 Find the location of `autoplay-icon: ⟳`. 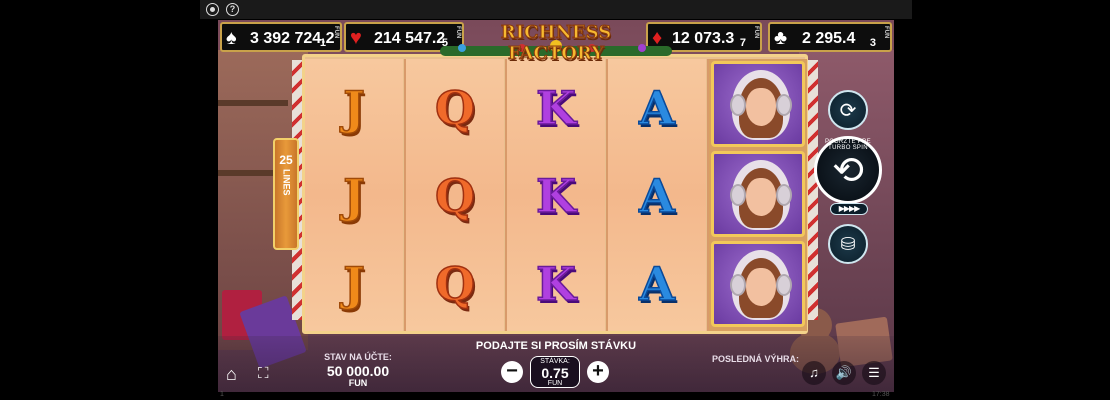

autoplay-icon: ⟳ is located at coordinates (848, 110).